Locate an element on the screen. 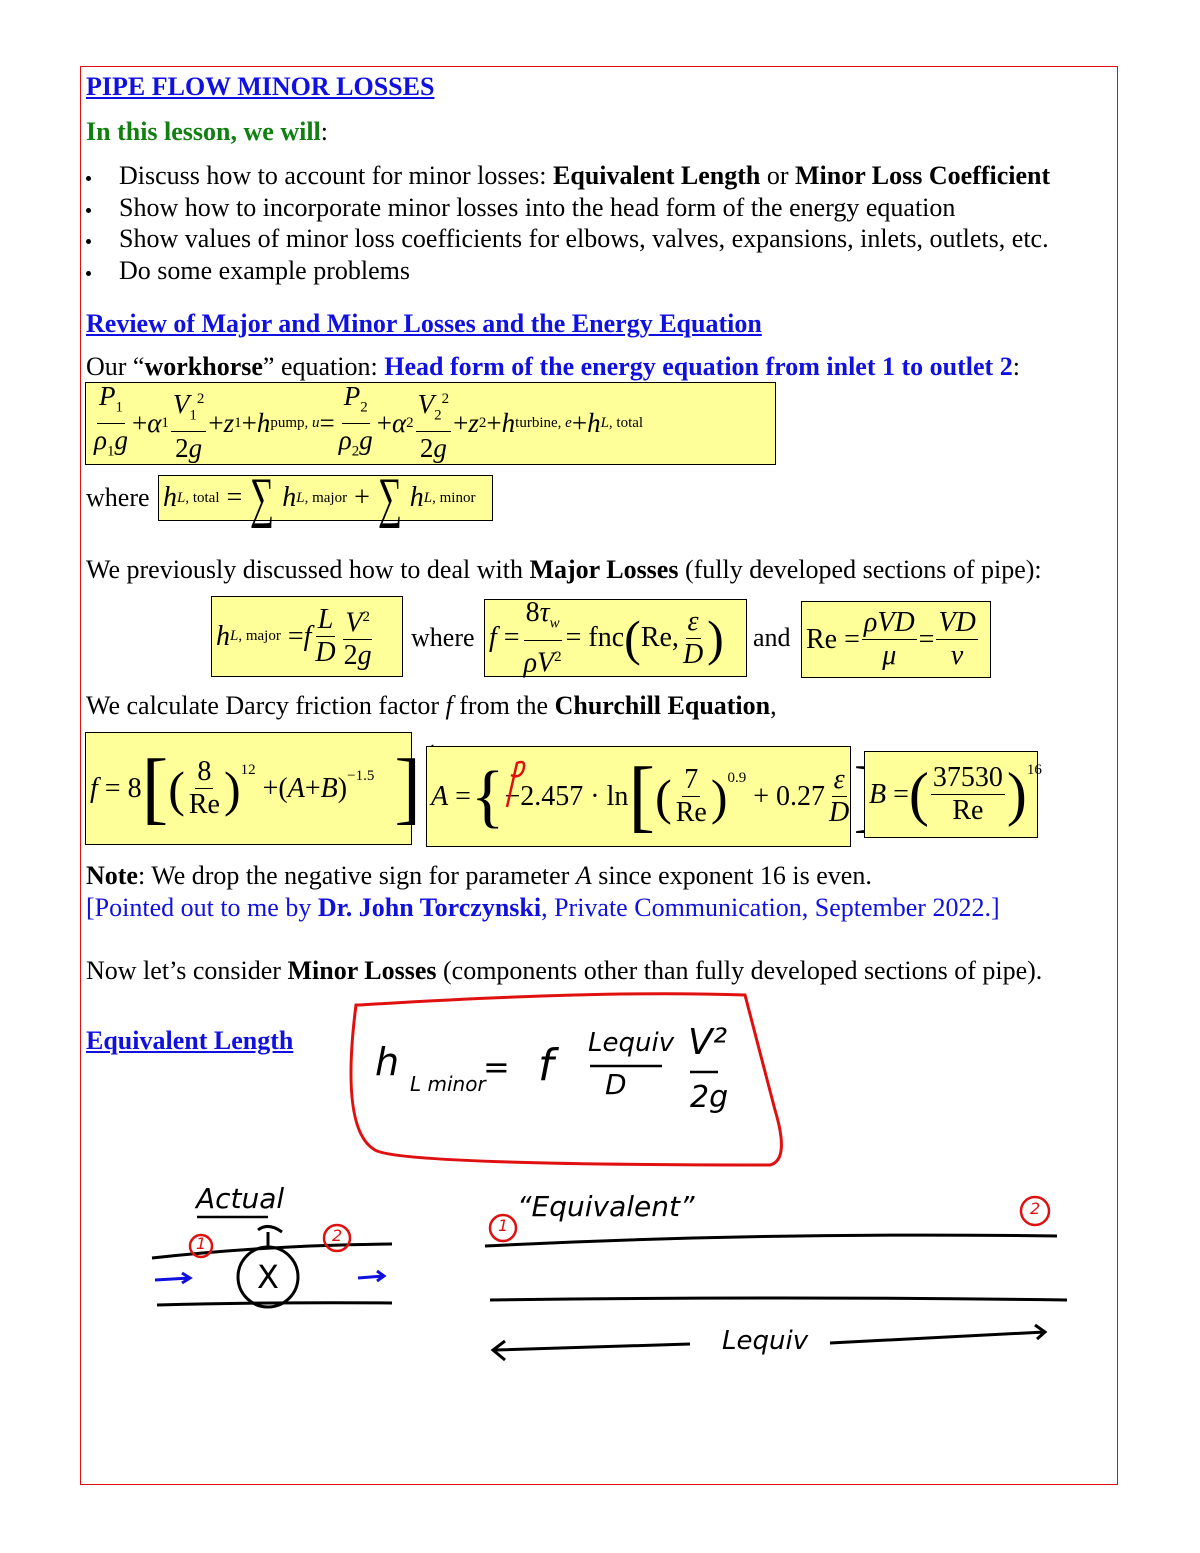 This screenshot has width=1200, height=1553. point-1-label-equiv: 1 is located at coordinates (503, 1225).